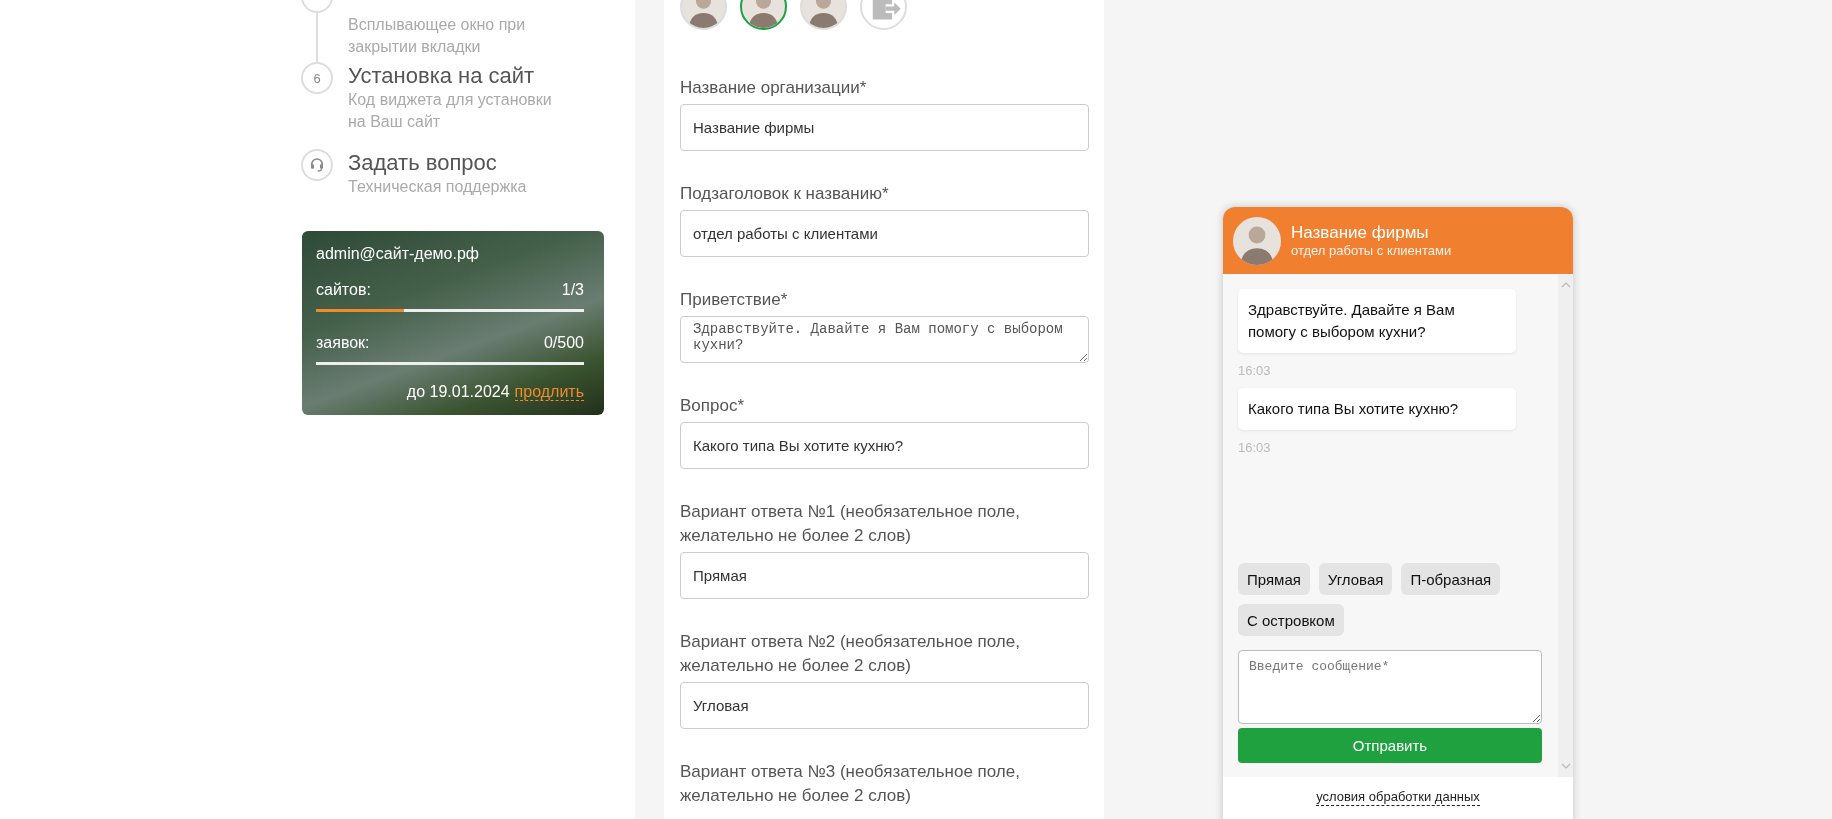  I want to click on text-field: отдел работы с клиентами, so click(884, 233).